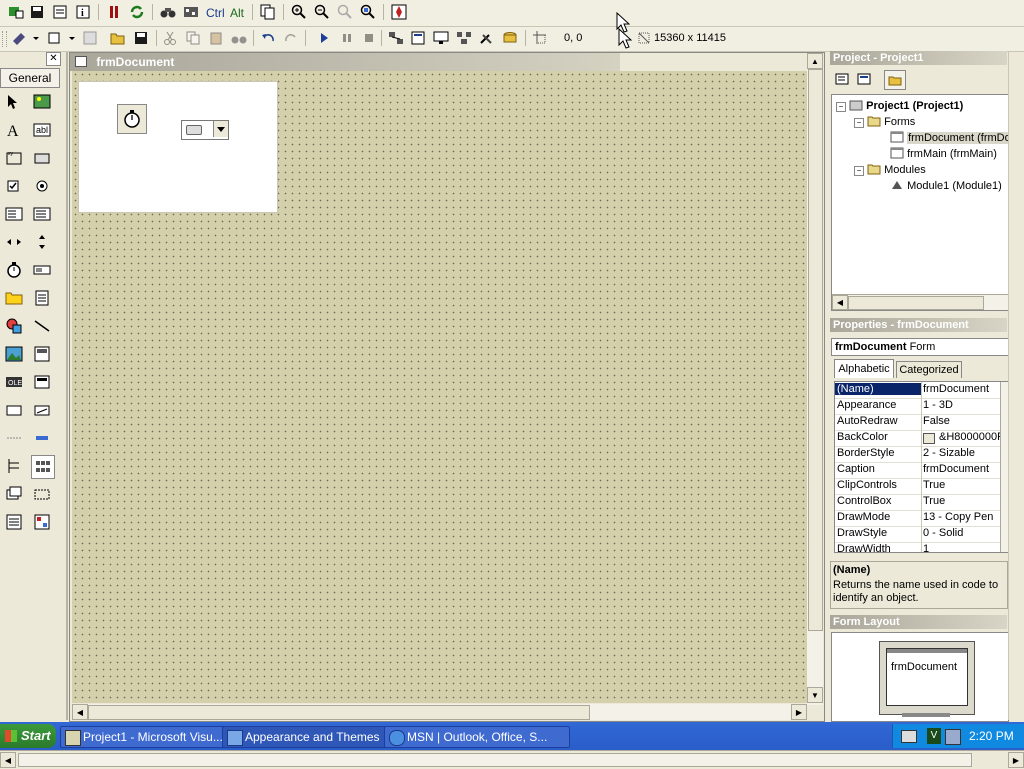 Image resolution: width=1024 pixels, height=769 pixels. Describe the element at coordinates (132, 119) in the screenshot. I see `timer-control` at that location.